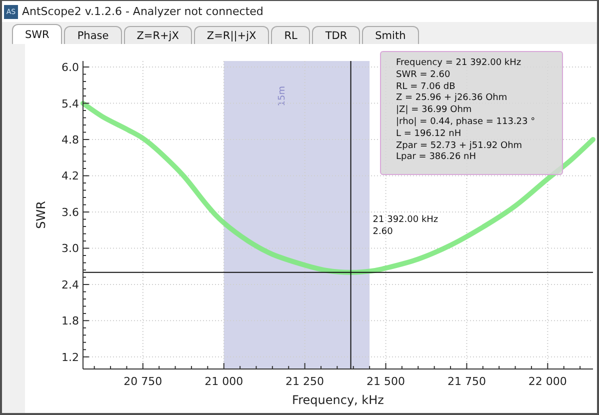  What do you see at coordinates (460, 146) in the screenshot?
I see `measurement-text: Zpar = 52.73 + j51.92 Ohm` at bounding box center [460, 146].